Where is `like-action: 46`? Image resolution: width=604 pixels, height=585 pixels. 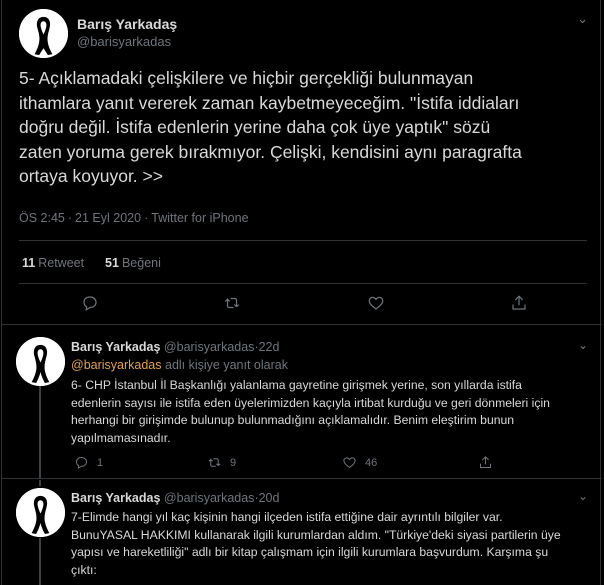 like-action: 46 is located at coordinates (359, 462).